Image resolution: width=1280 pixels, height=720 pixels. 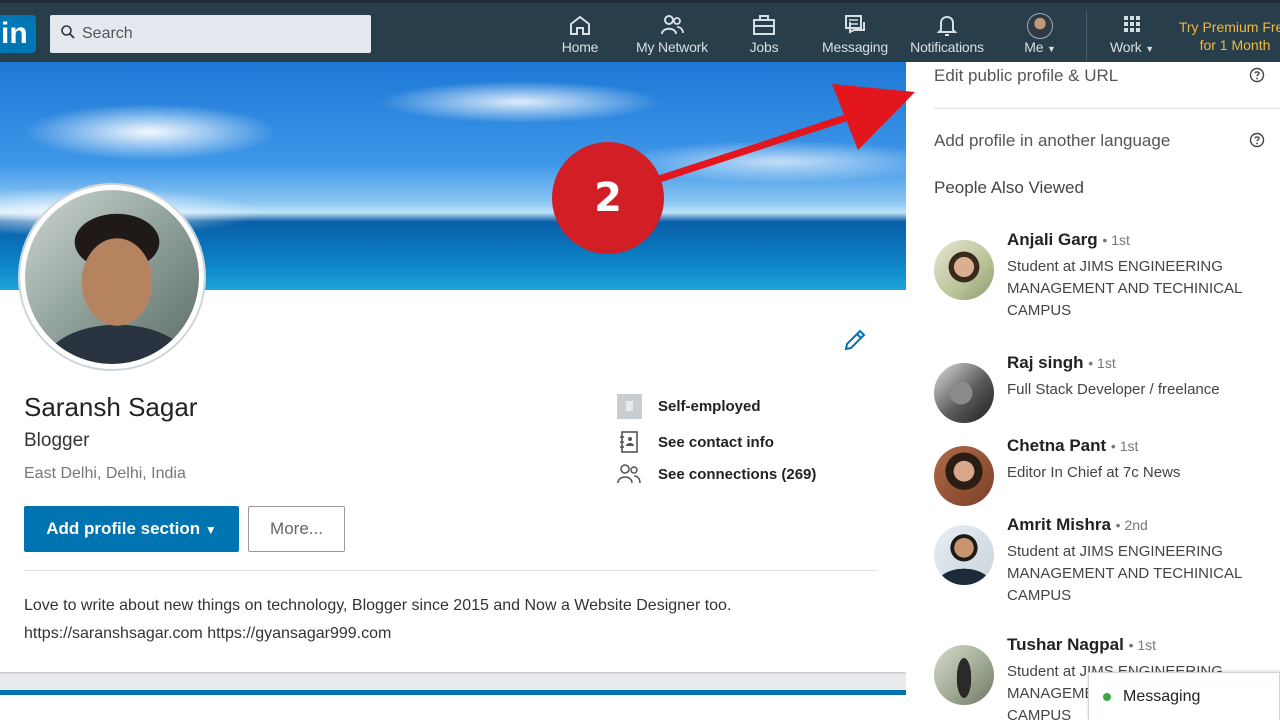 I want to click on profile-name: Saransh Sagar, so click(x=111, y=407).